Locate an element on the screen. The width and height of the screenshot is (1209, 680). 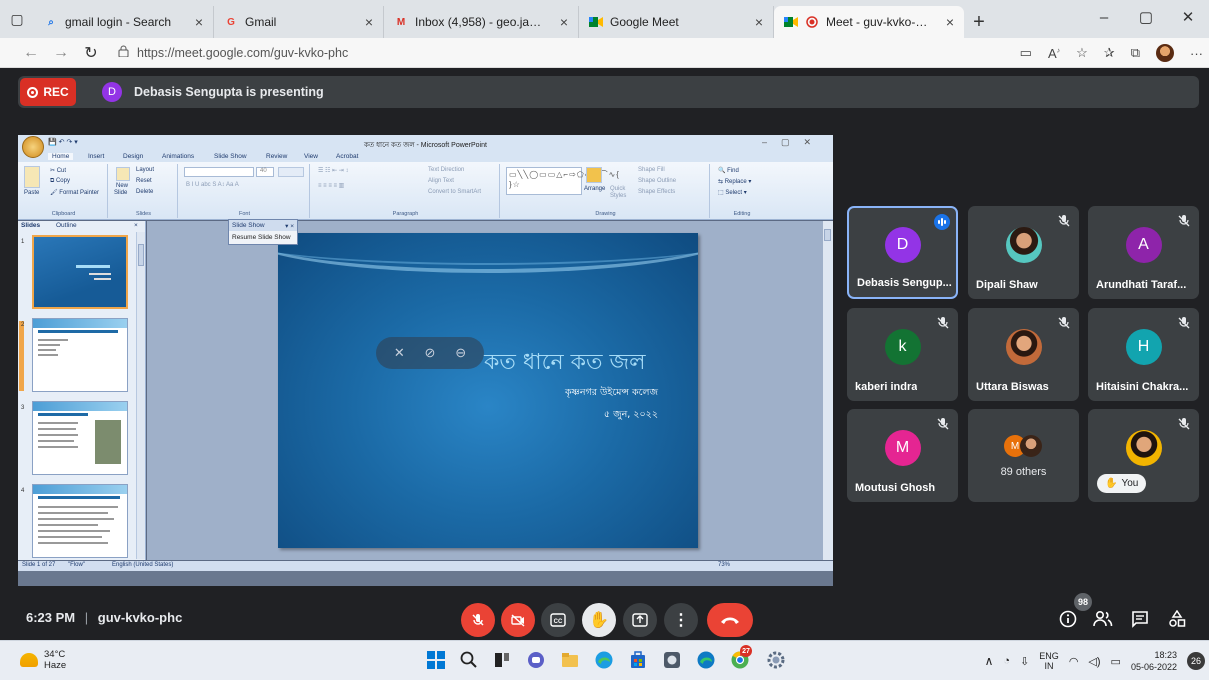
activities-button is located at coordinates (1177, 619).